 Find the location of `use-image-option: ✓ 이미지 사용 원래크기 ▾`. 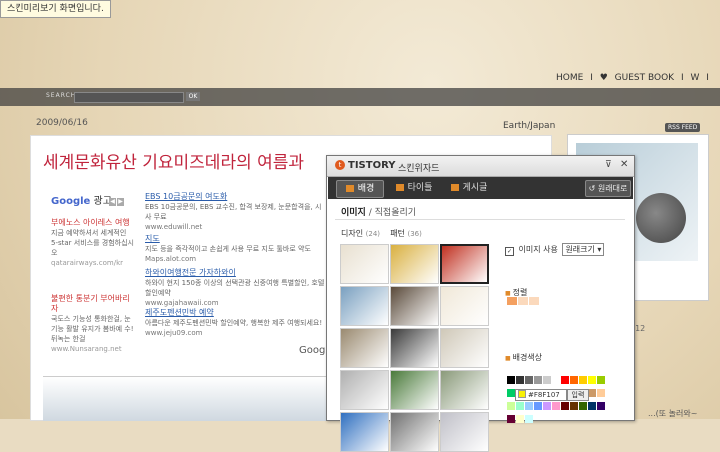

use-image-option: ✓ 이미지 사용 원래크기 ▾ is located at coordinates (555, 249).